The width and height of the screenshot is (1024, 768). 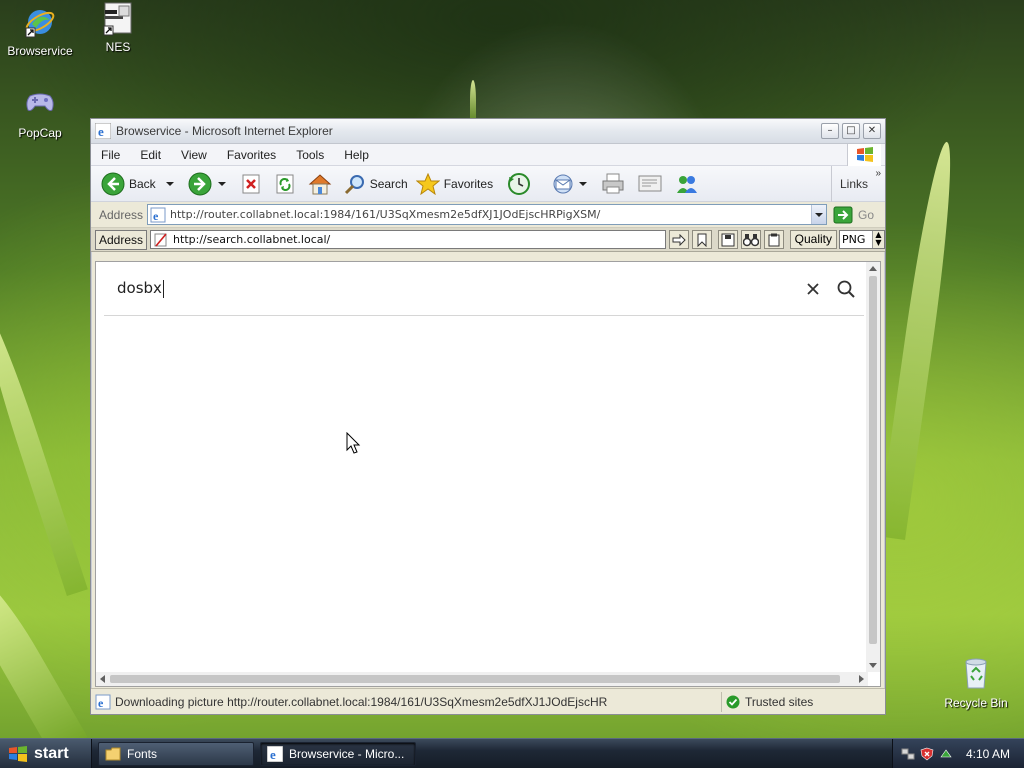 I want to click on scroll-up-icon, so click(x=873, y=268).